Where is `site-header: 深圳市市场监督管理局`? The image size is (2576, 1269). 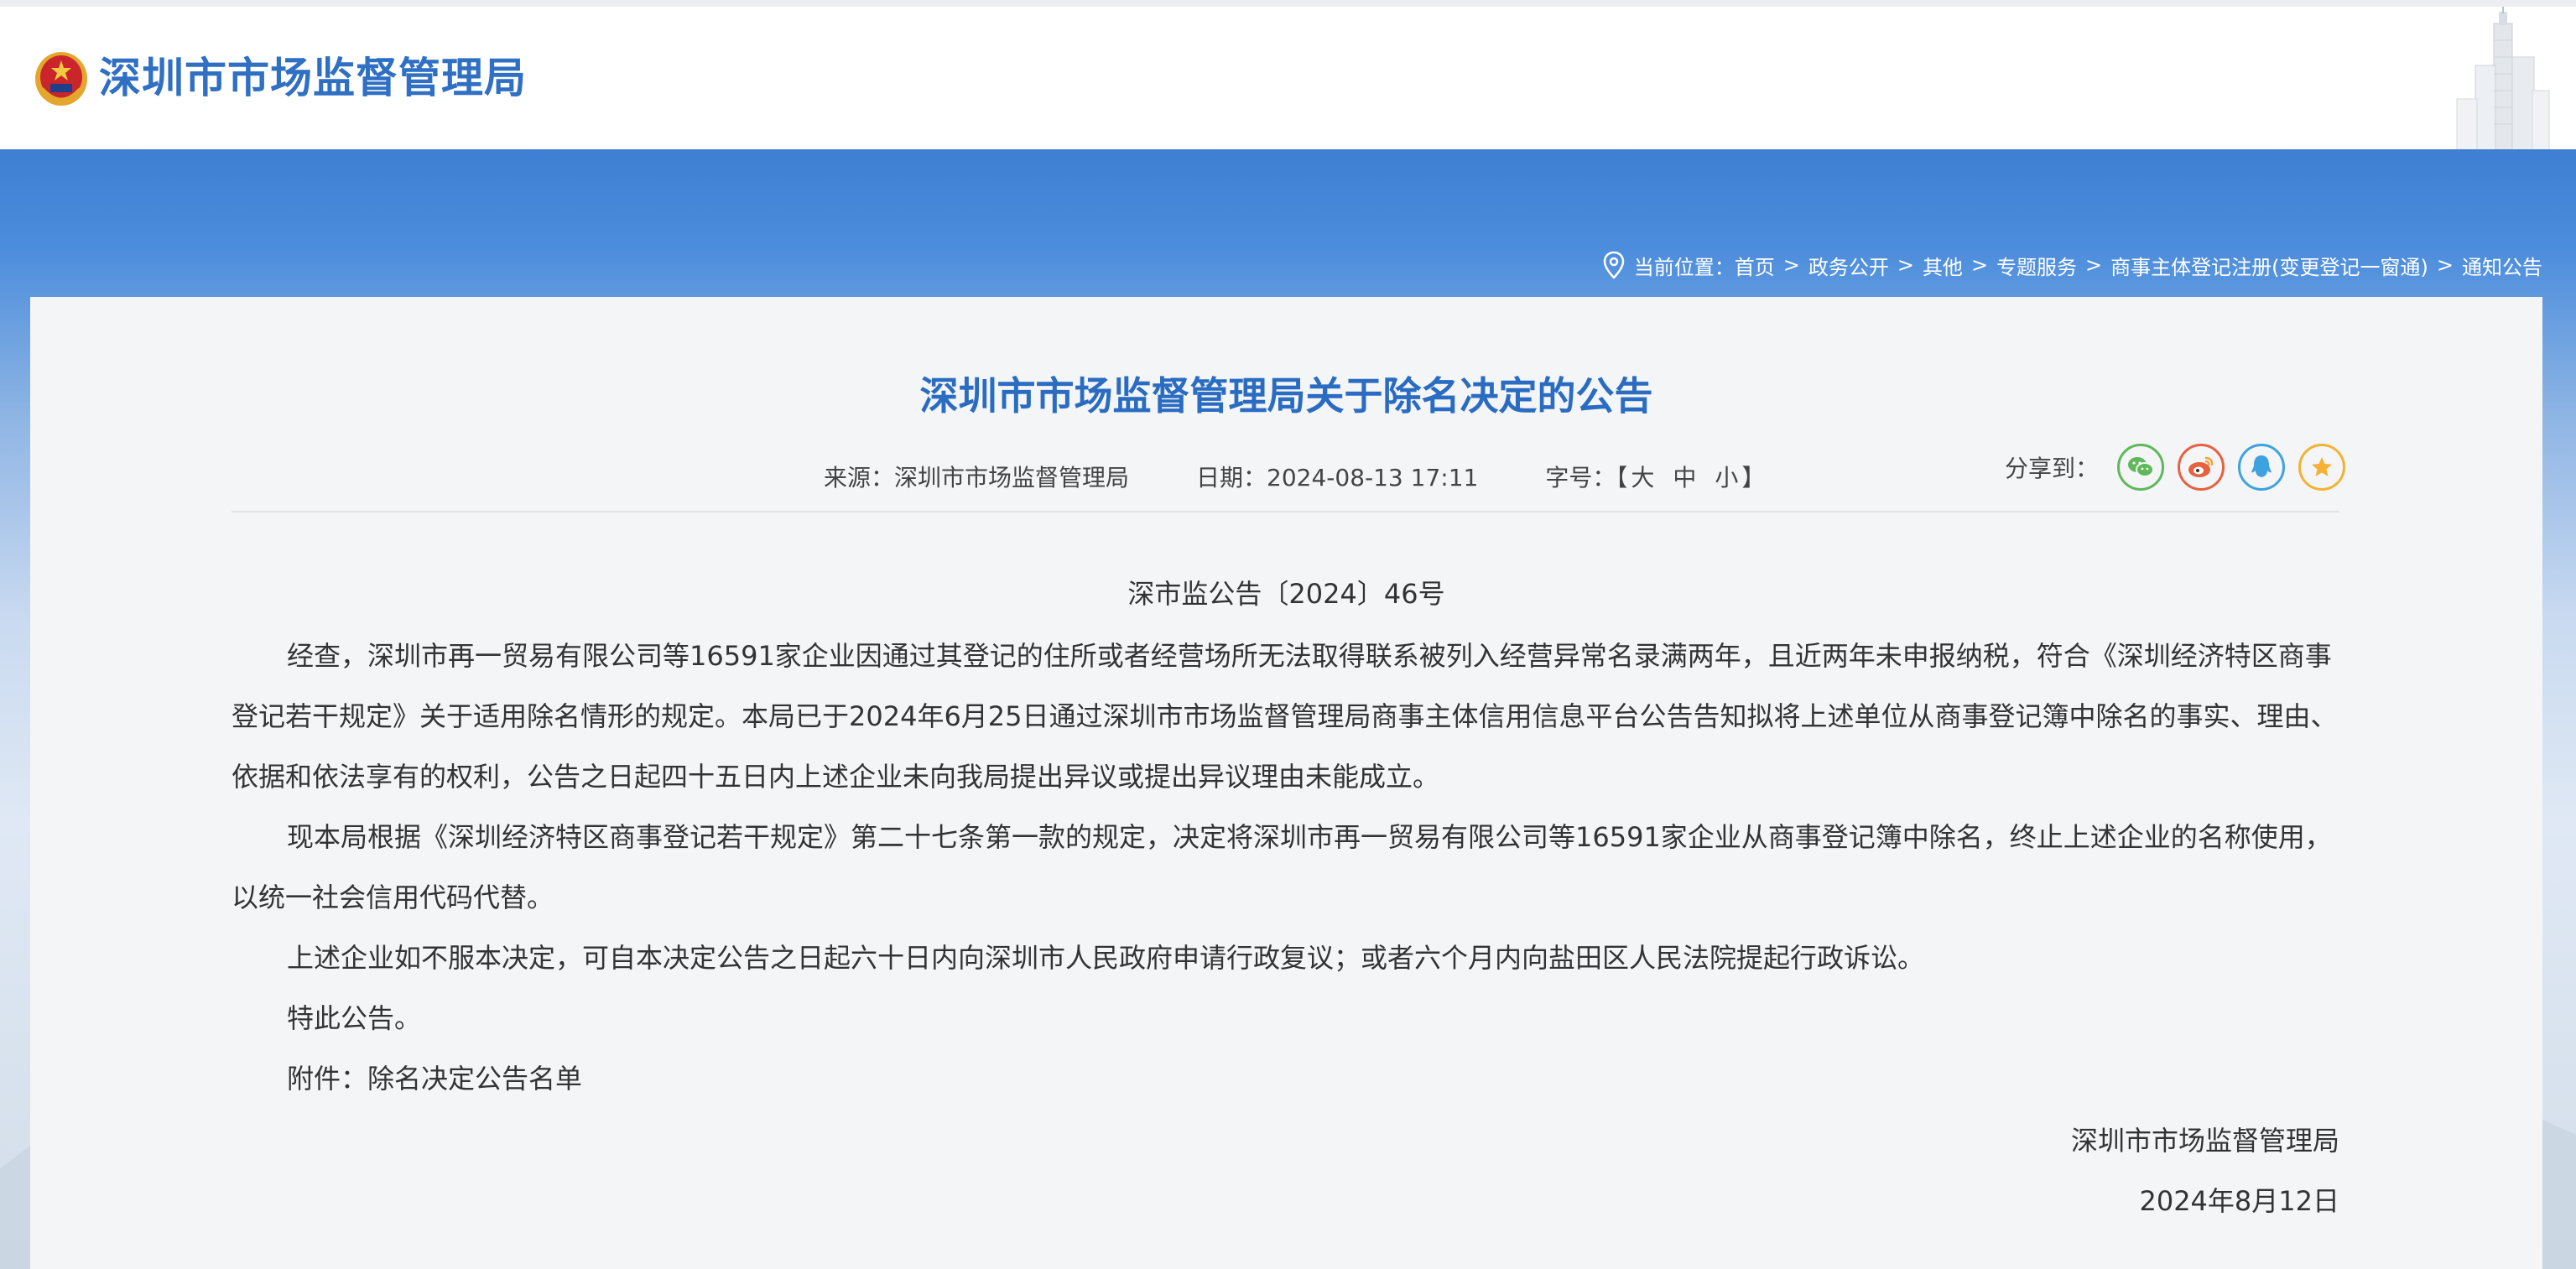
site-header: 深圳市市场监督管理局 is located at coordinates (1288, 81).